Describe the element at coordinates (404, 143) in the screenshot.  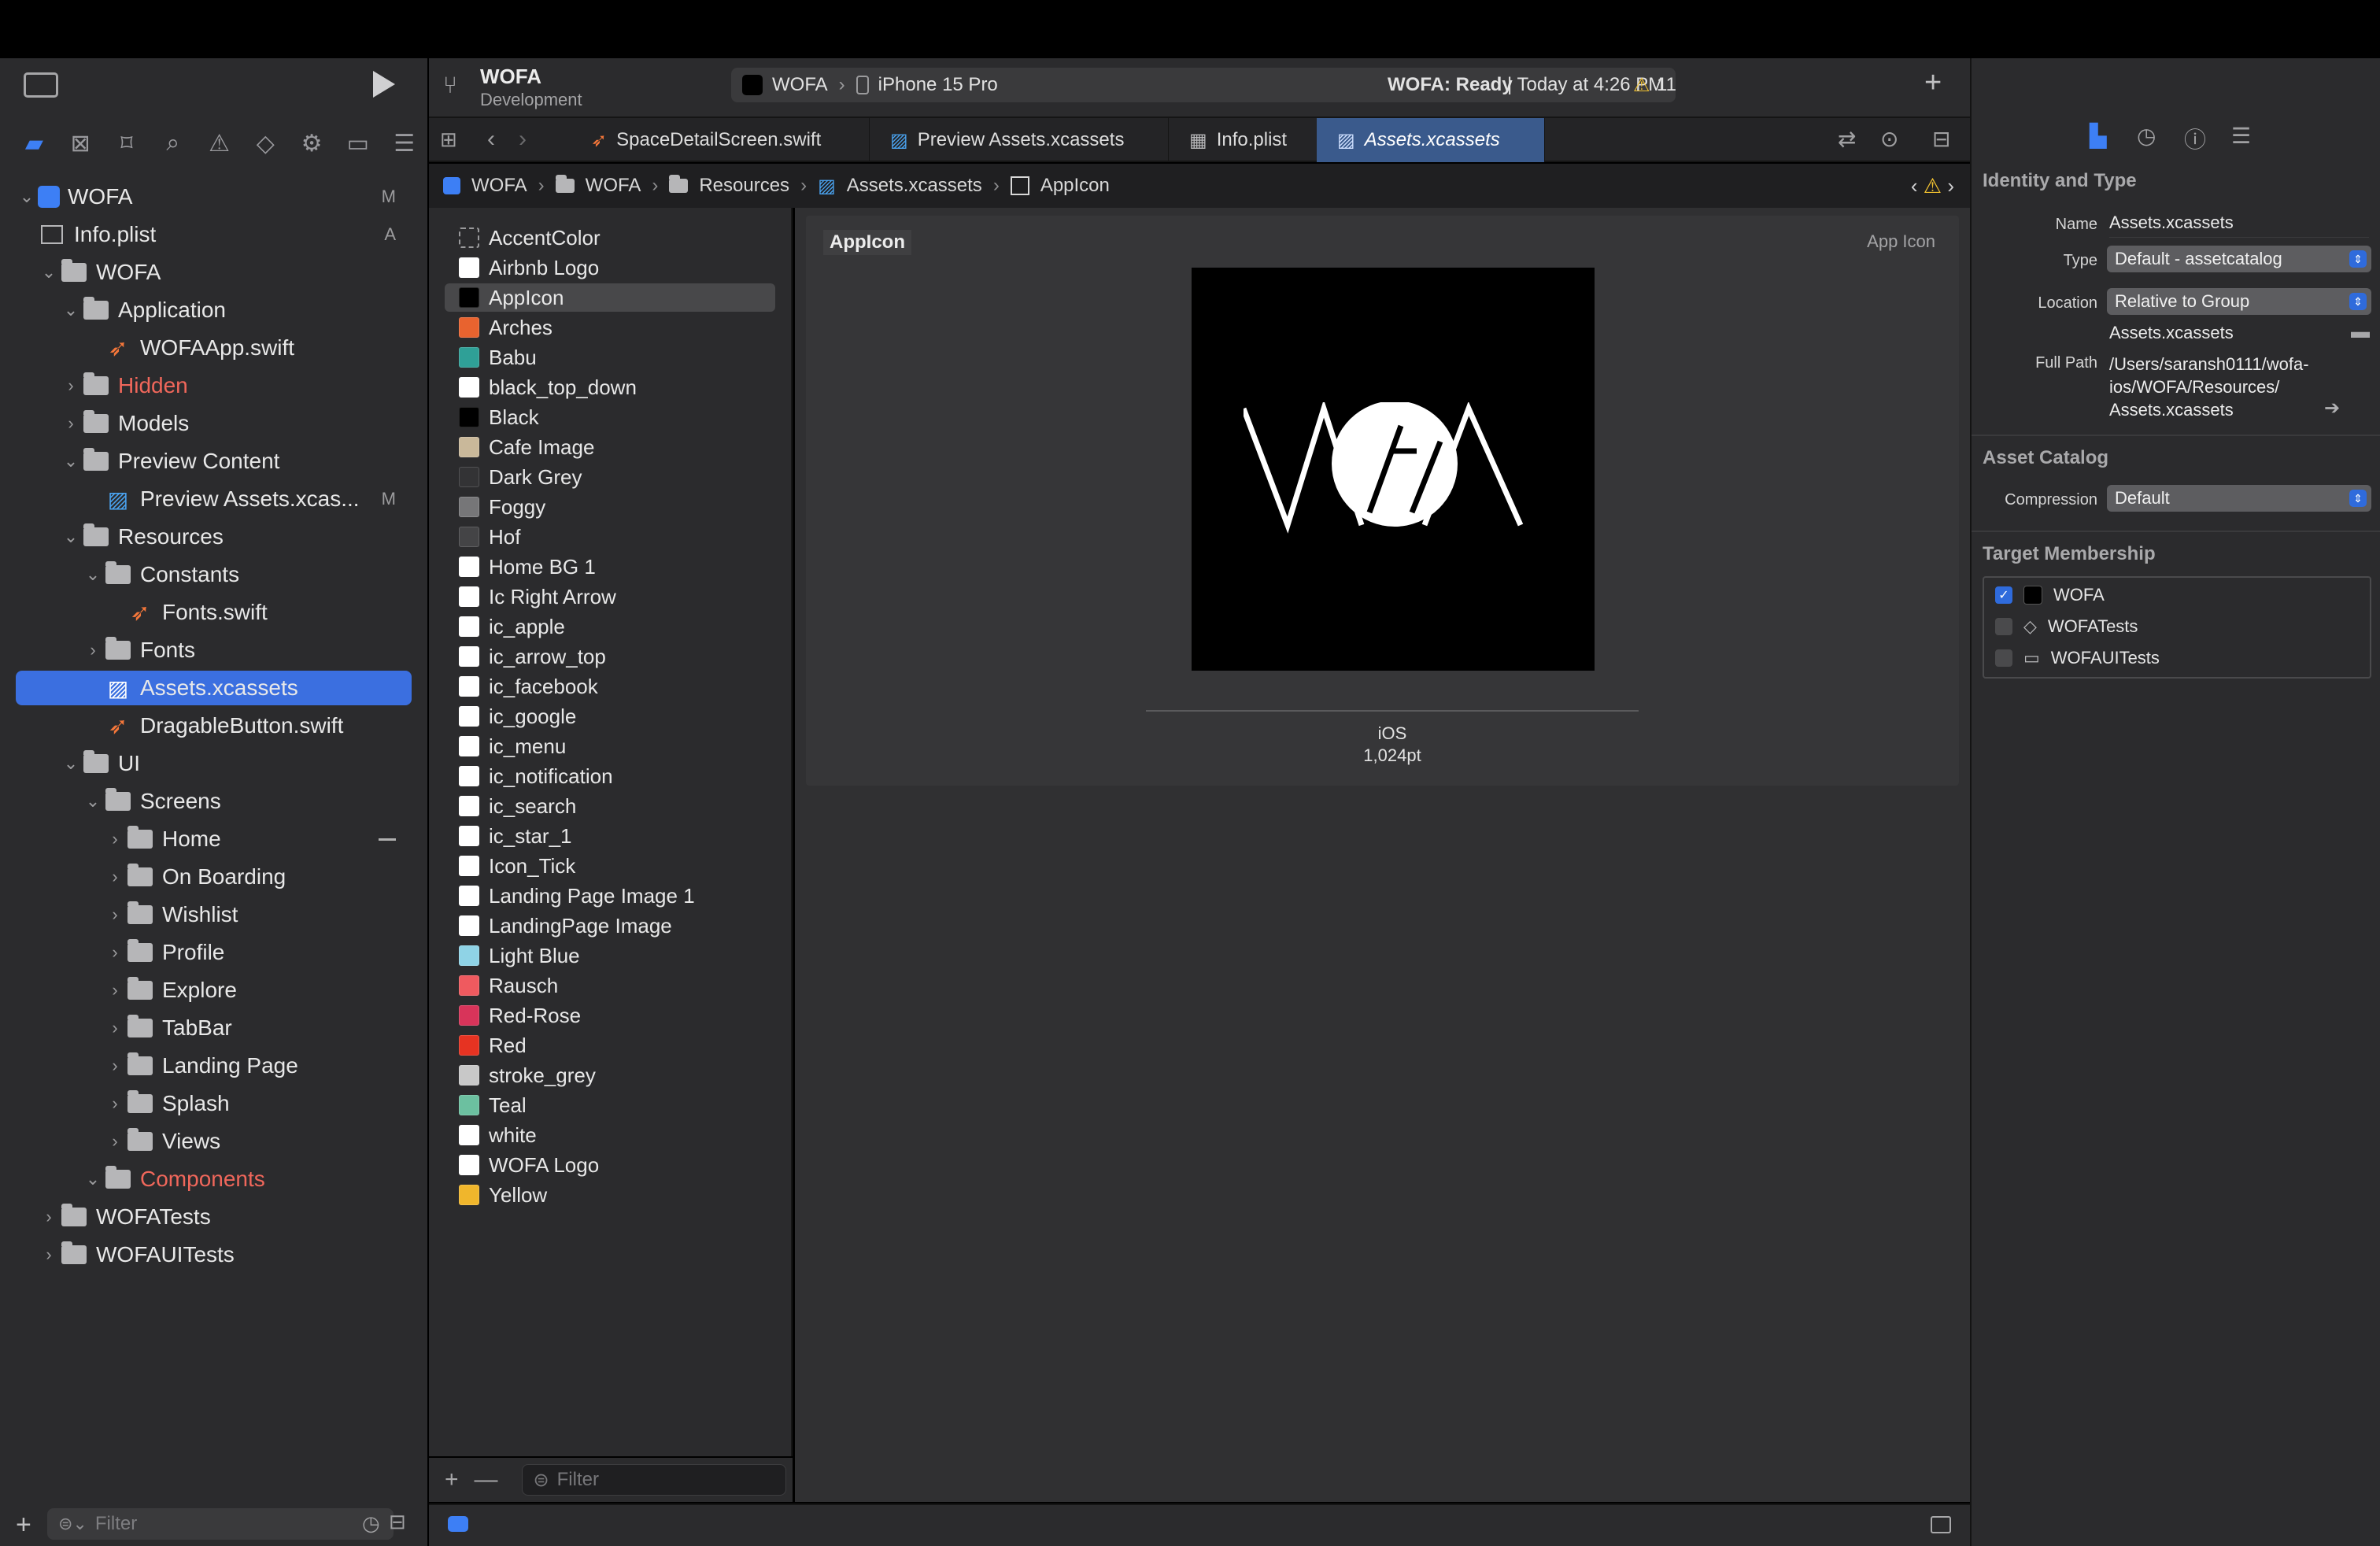
I see `report-icon: ☰` at that location.